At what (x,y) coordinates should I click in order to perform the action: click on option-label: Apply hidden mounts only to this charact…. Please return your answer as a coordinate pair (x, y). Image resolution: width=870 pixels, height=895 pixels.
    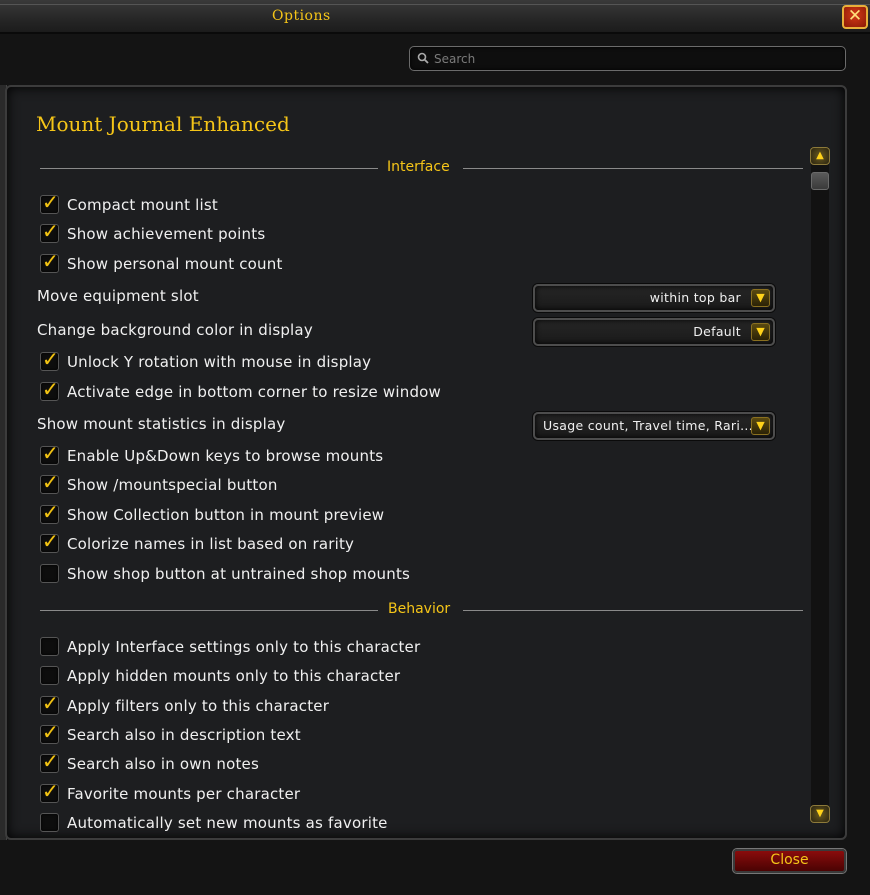
    Looking at the image, I should click on (234, 676).